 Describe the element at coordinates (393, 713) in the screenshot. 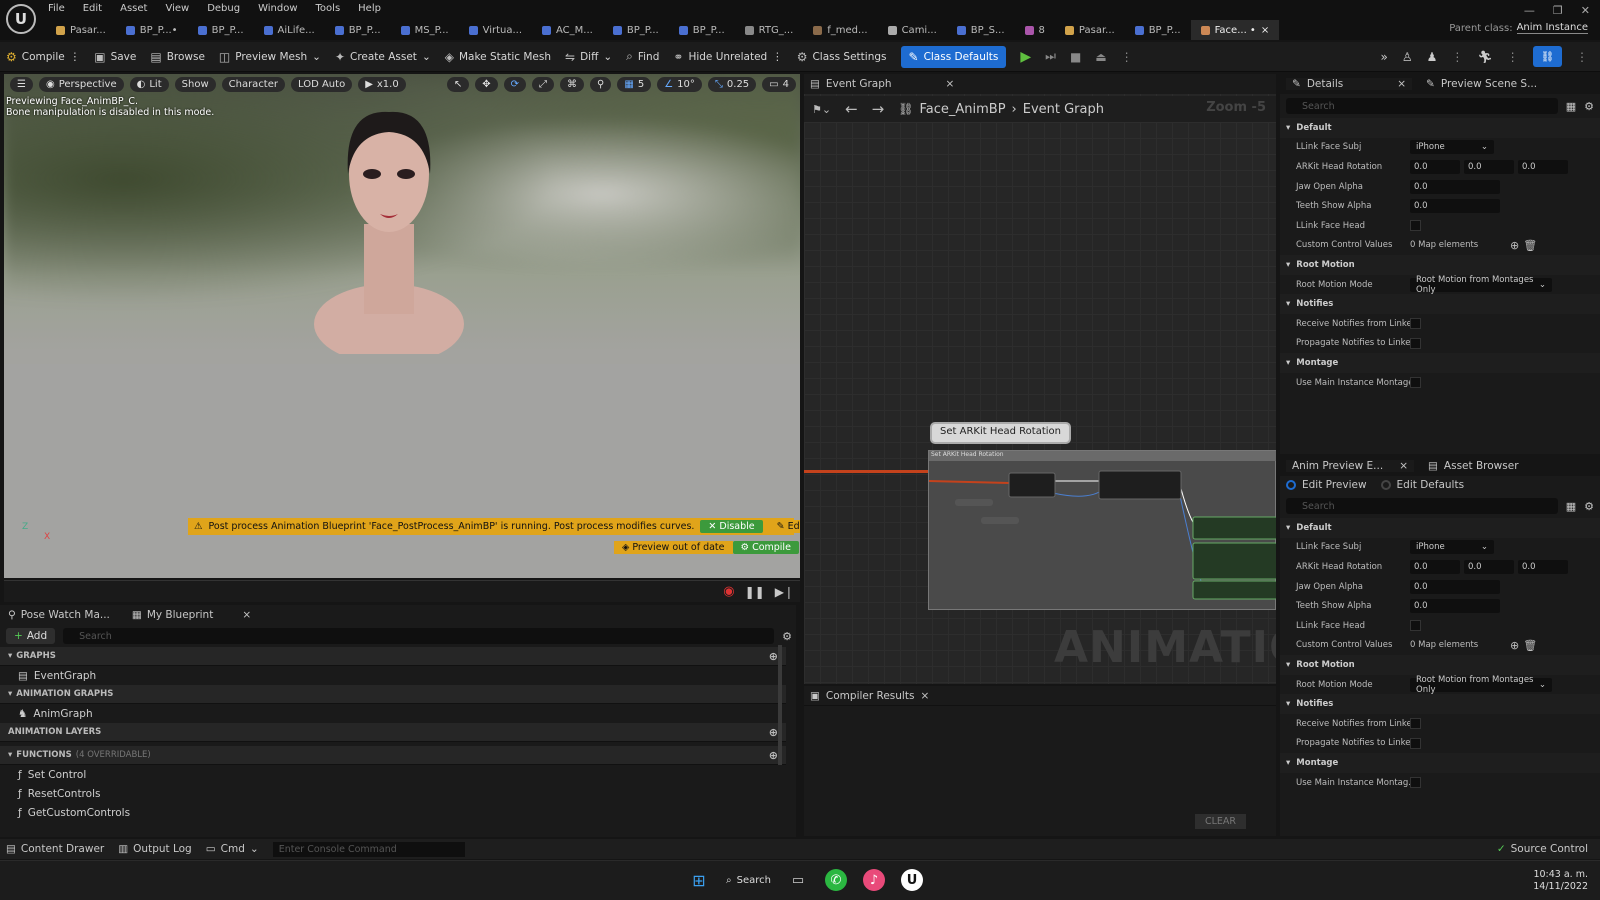

I see `tree-item-animgraph: ♞ AnimGraph` at that location.